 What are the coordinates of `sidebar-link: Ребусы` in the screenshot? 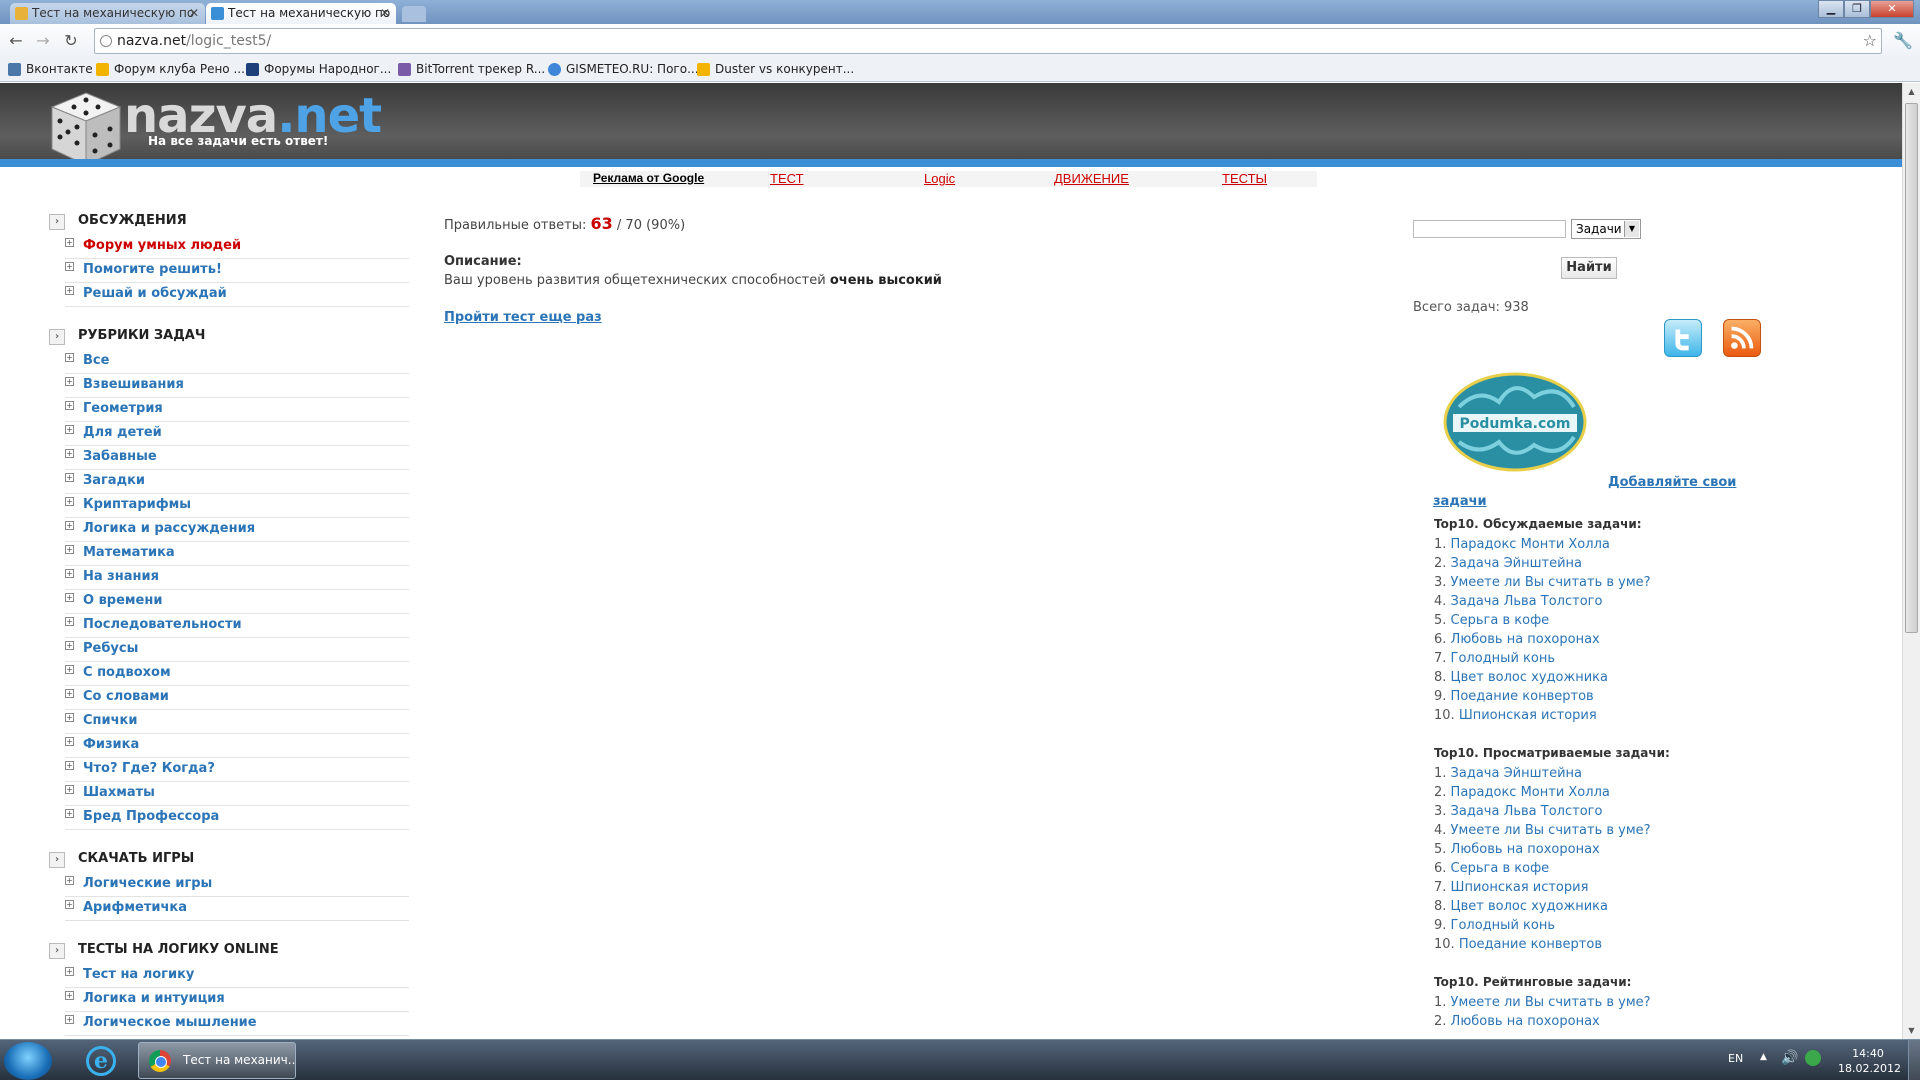 It's located at (110, 648).